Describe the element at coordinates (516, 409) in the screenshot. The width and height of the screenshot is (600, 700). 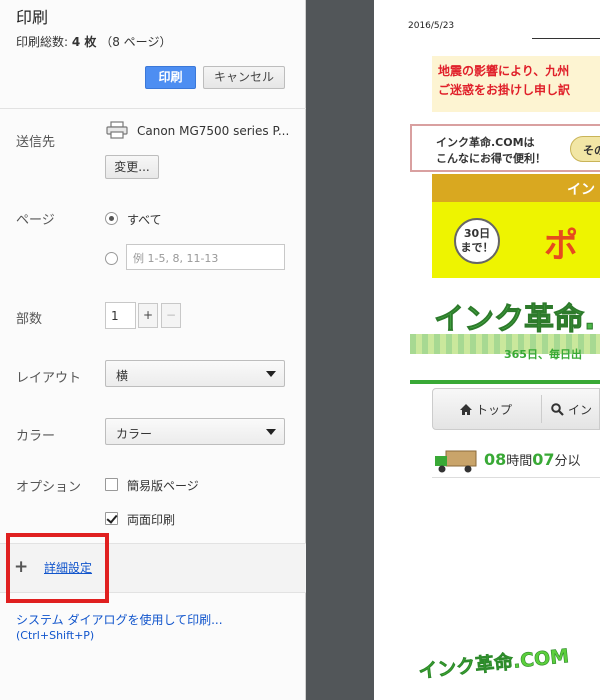
I see `site-nav-bar: トップ イン` at that location.